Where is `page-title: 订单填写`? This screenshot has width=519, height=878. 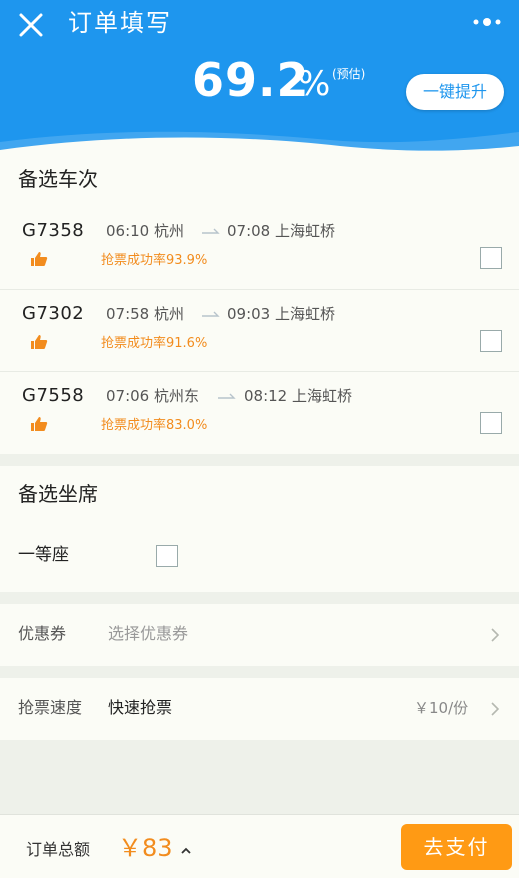
page-title: 订单填写 is located at coordinates (120, 23).